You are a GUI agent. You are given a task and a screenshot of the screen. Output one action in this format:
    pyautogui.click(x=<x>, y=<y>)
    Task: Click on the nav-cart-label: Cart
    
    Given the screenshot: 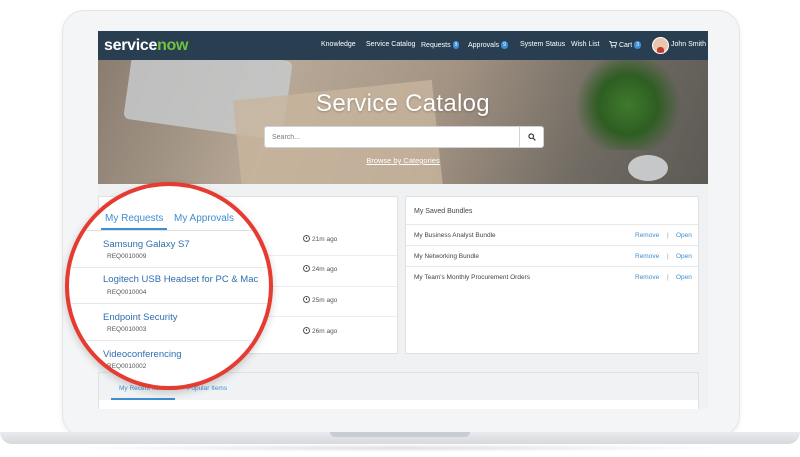 What is the action you would take?
    pyautogui.click(x=625, y=45)
    